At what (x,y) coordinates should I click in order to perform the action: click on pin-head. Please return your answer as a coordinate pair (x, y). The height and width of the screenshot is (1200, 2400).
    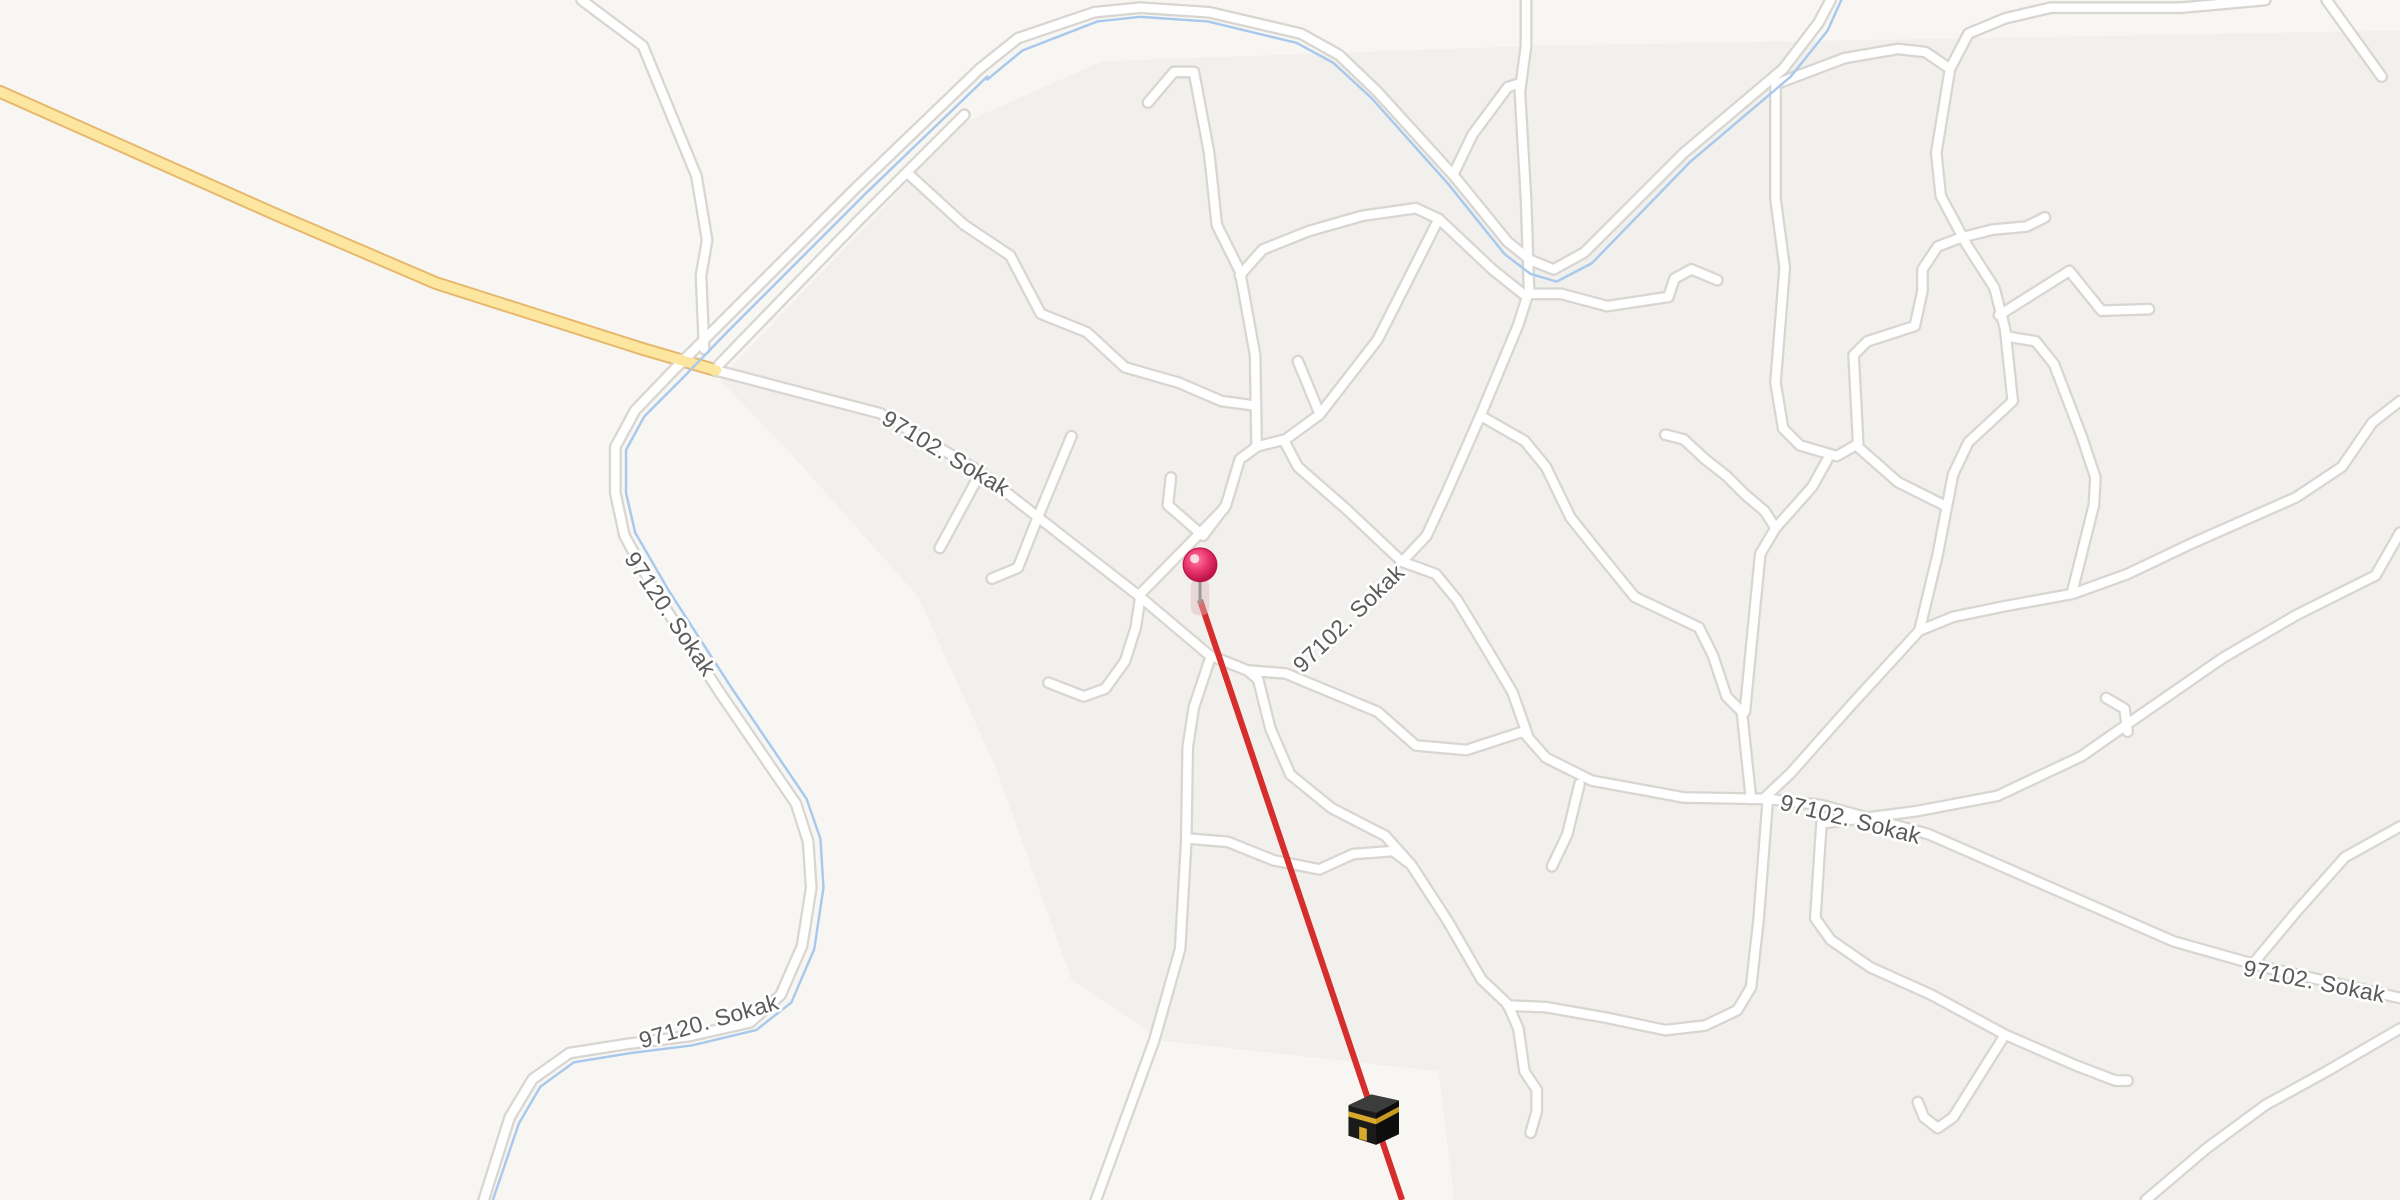
    Looking at the image, I should click on (1200, 565).